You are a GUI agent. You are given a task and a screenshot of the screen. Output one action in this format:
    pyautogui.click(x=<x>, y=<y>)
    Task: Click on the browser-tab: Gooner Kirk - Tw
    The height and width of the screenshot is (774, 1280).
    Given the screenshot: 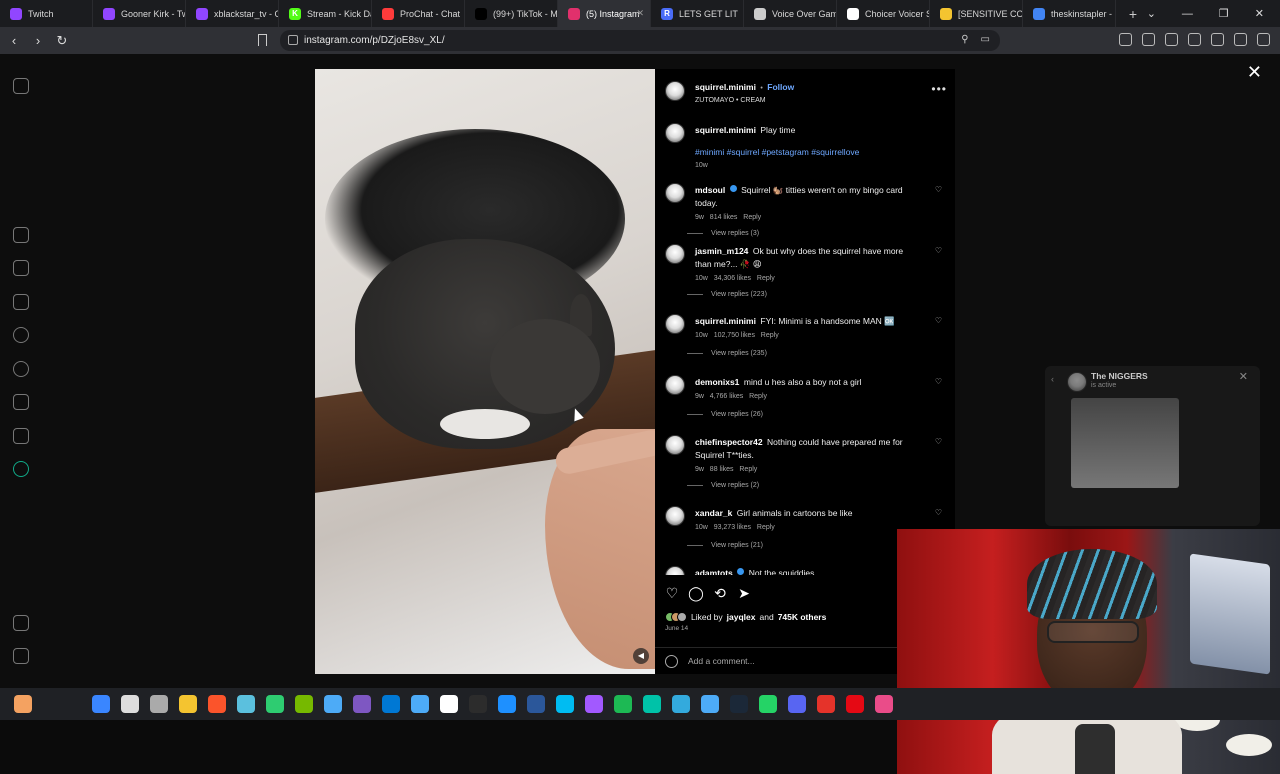 What is the action you would take?
    pyautogui.click(x=139, y=13)
    